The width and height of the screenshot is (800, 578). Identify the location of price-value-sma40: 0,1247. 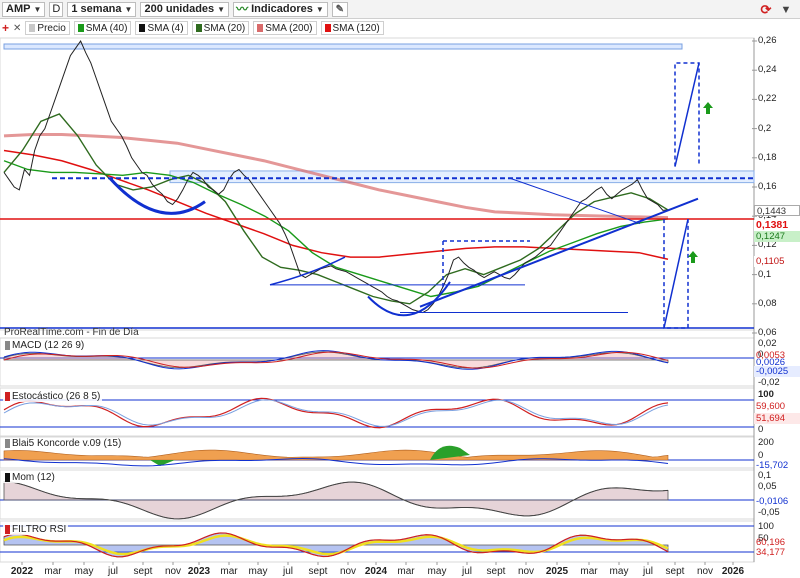
(777, 236).